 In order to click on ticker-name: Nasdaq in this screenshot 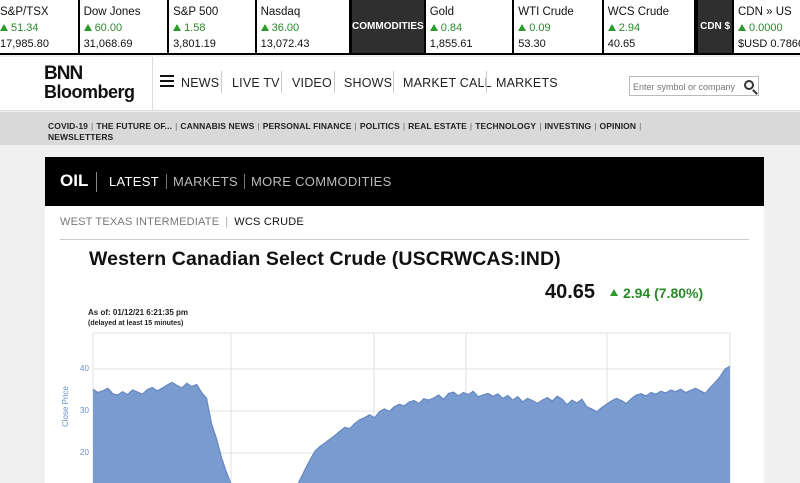, I will do `click(280, 12)`.